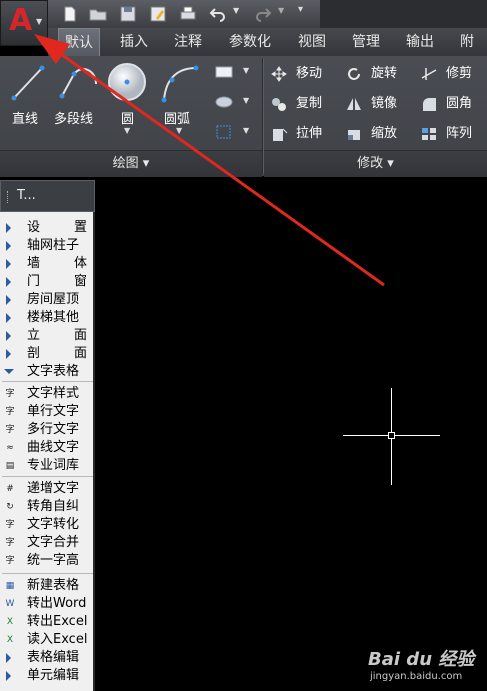 Image resolution: width=487 pixels, height=691 pixels. I want to click on watermark-brand: Bai du 经验, so click(421, 659).